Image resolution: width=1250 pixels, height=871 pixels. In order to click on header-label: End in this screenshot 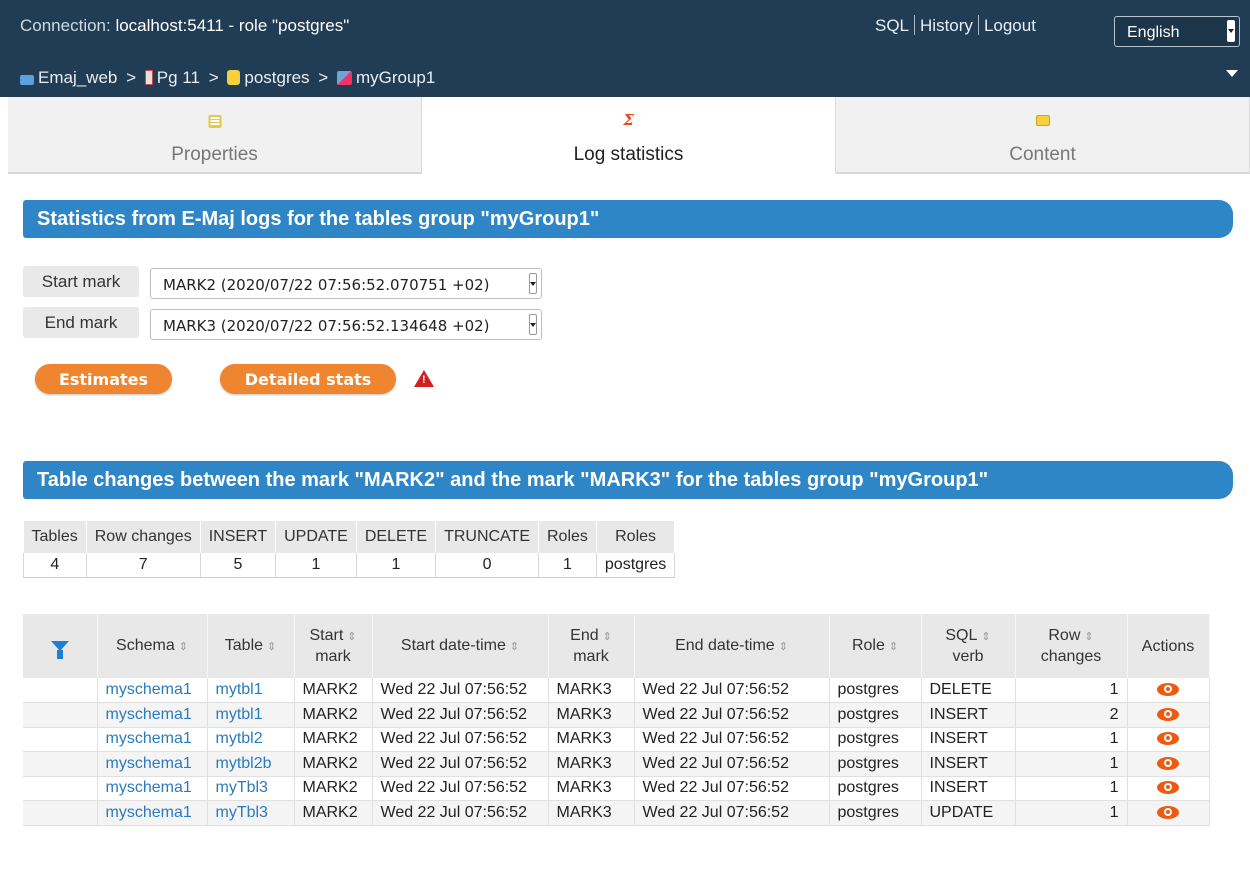, I will do `click(584, 635)`.